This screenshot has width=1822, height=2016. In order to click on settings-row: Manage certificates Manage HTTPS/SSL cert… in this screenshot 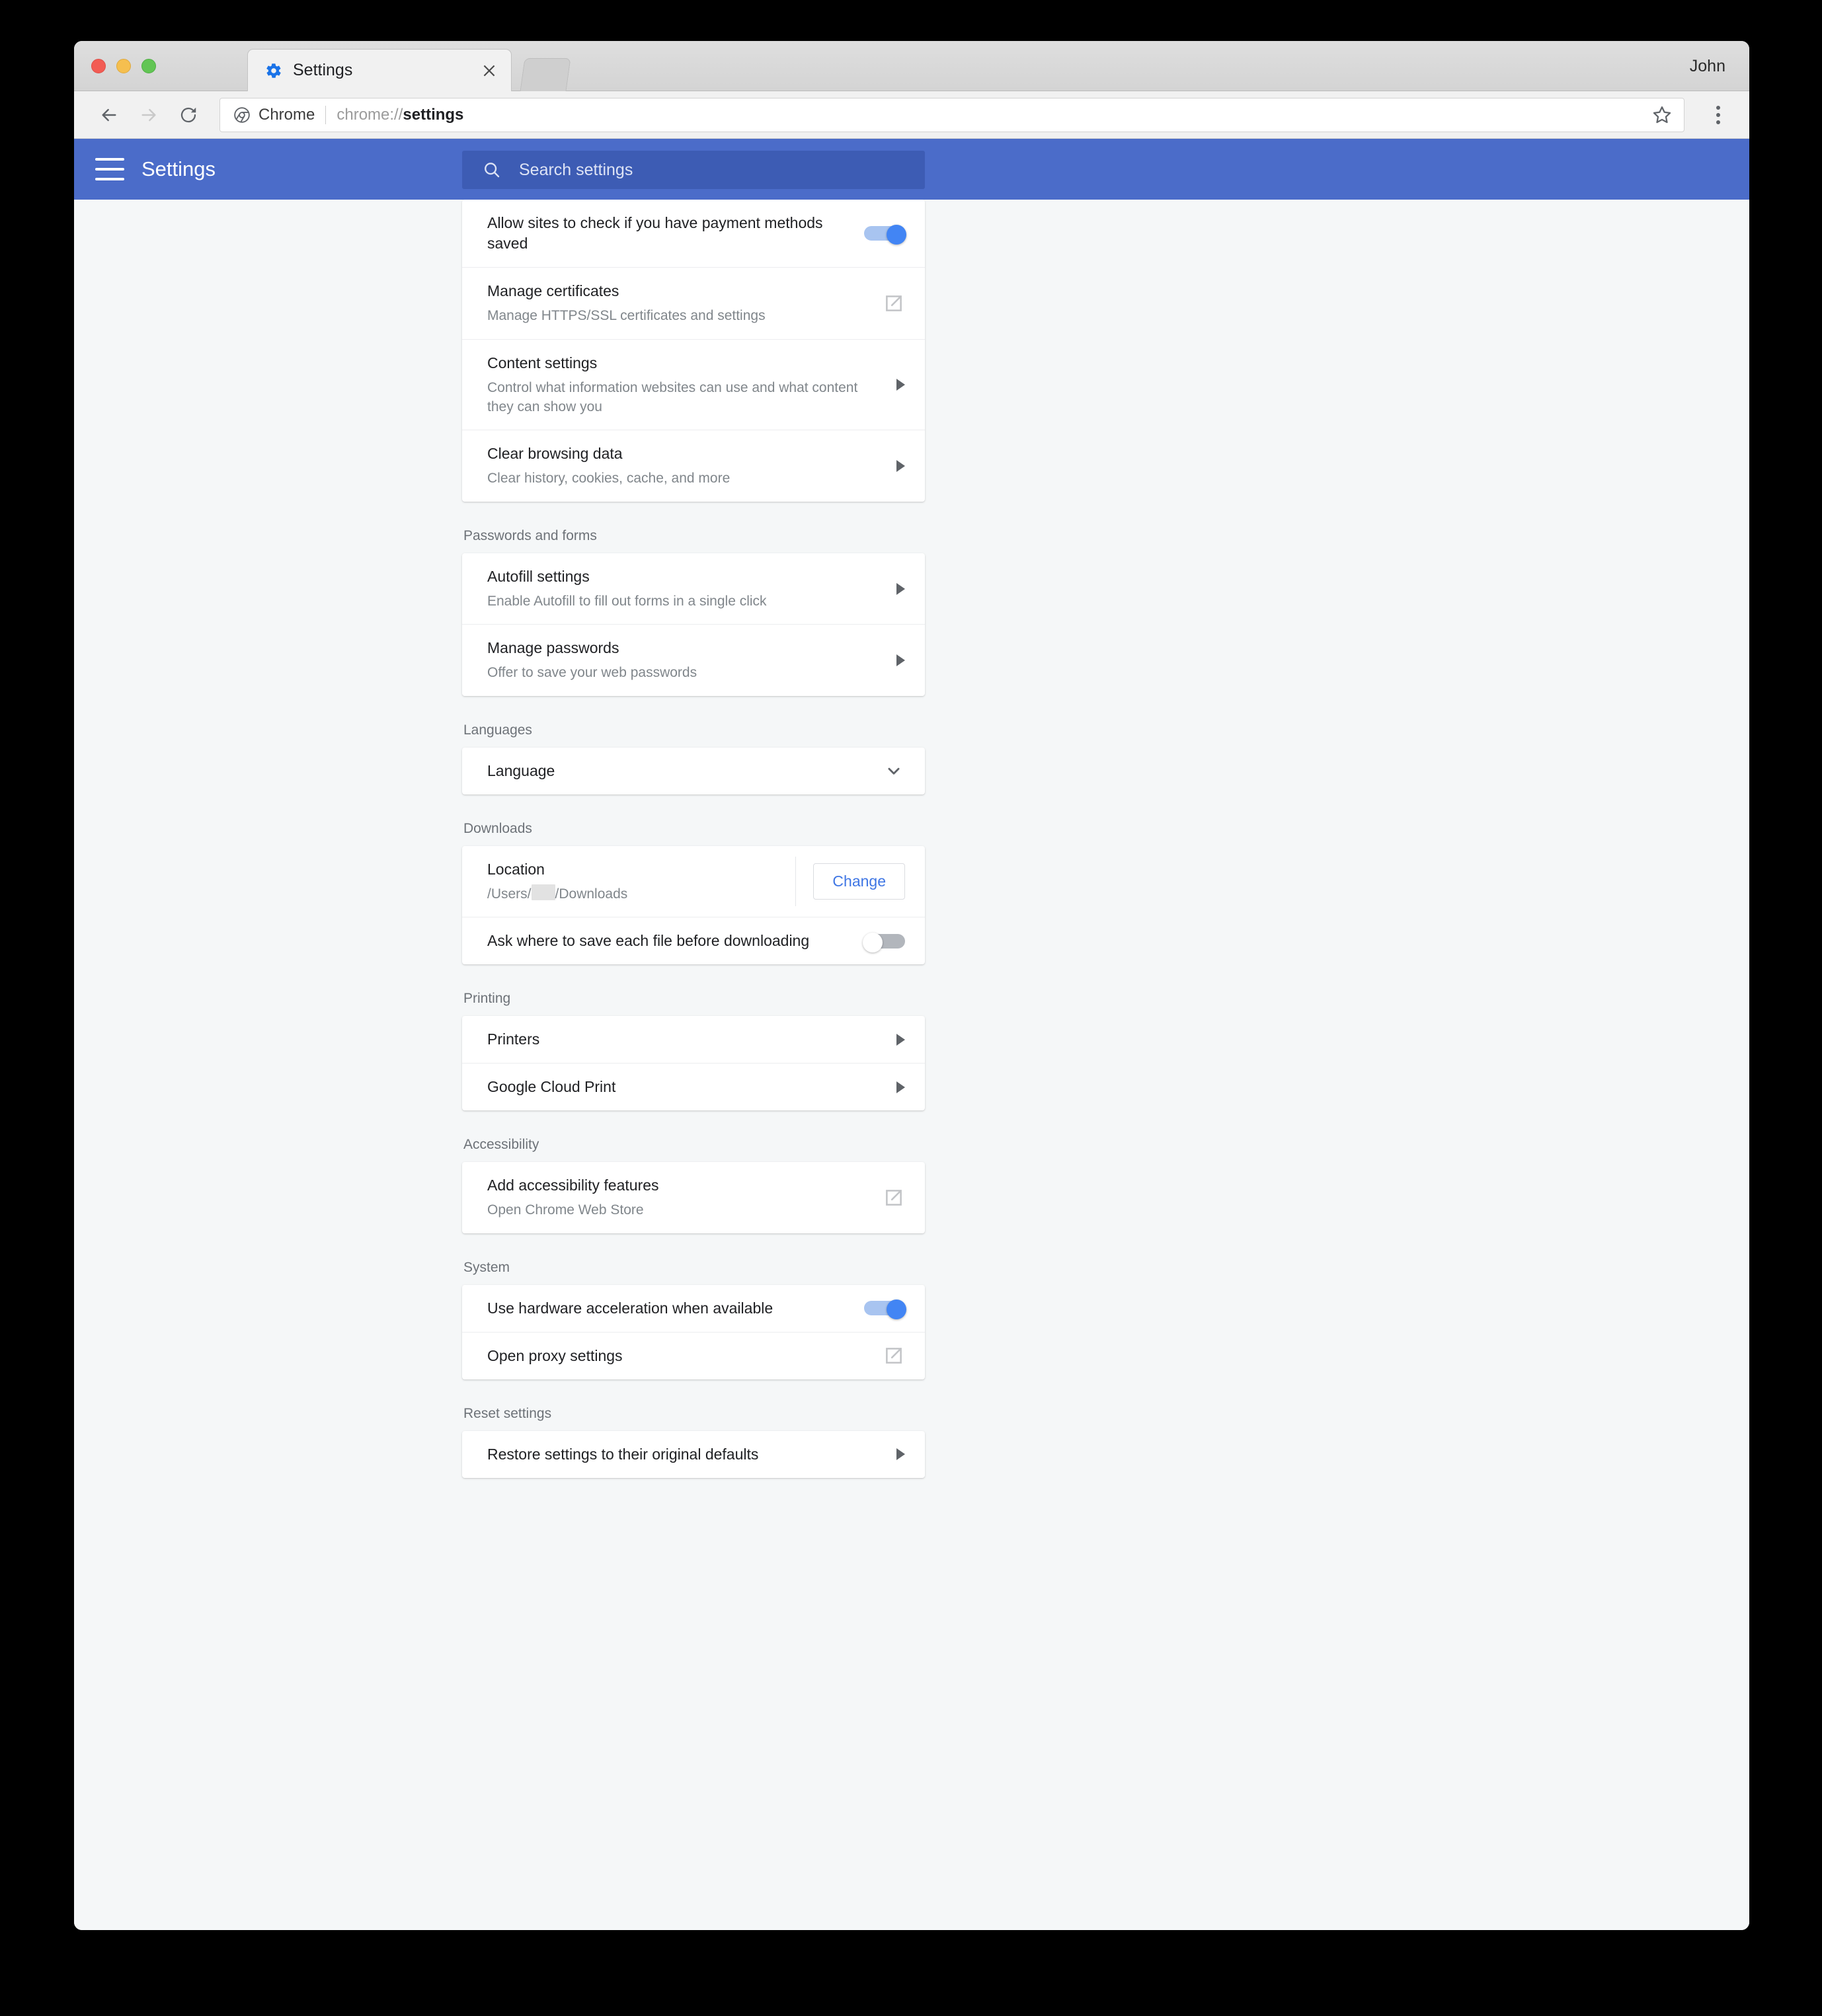, I will do `click(693, 302)`.